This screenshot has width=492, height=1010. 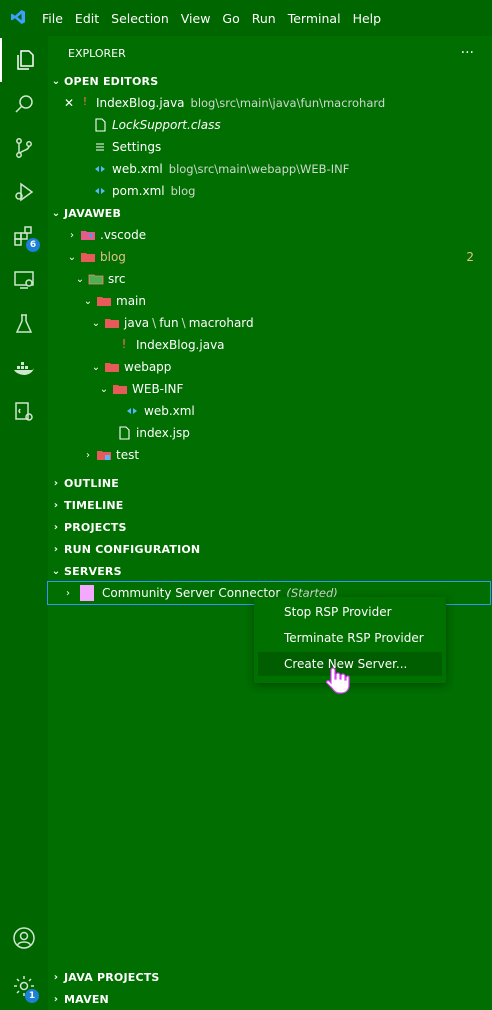 I want to click on explorer-header: EXPLORER ···, so click(x=270, y=53).